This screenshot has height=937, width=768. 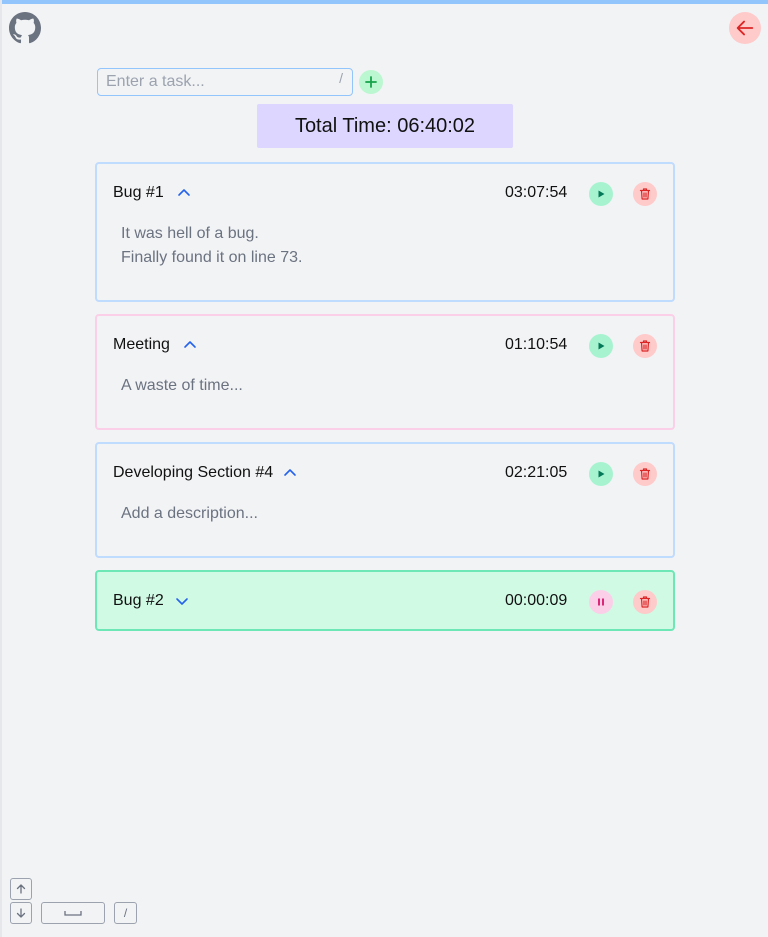 What do you see at coordinates (341, 78) in the screenshot?
I see `shortcut-hint: /` at bounding box center [341, 78].